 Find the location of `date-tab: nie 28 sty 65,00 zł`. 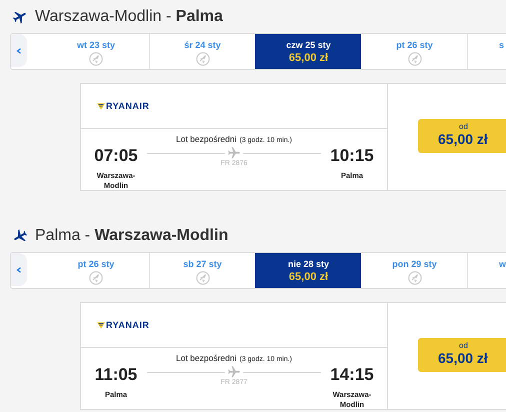

date-tab: nie 28 sty 65,00 zł is located at coordinates (308, 270).